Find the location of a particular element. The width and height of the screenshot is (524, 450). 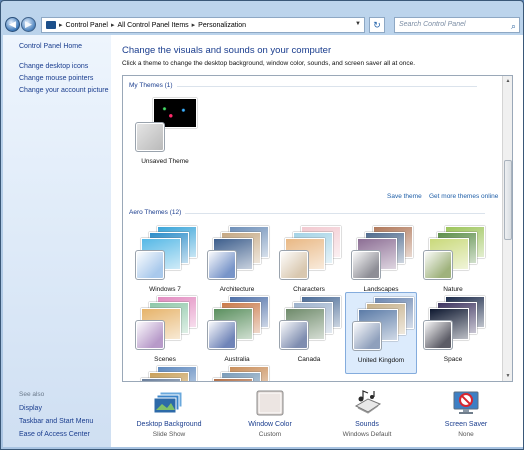

theme-canada: Canada is located at coordinates (309, 333).